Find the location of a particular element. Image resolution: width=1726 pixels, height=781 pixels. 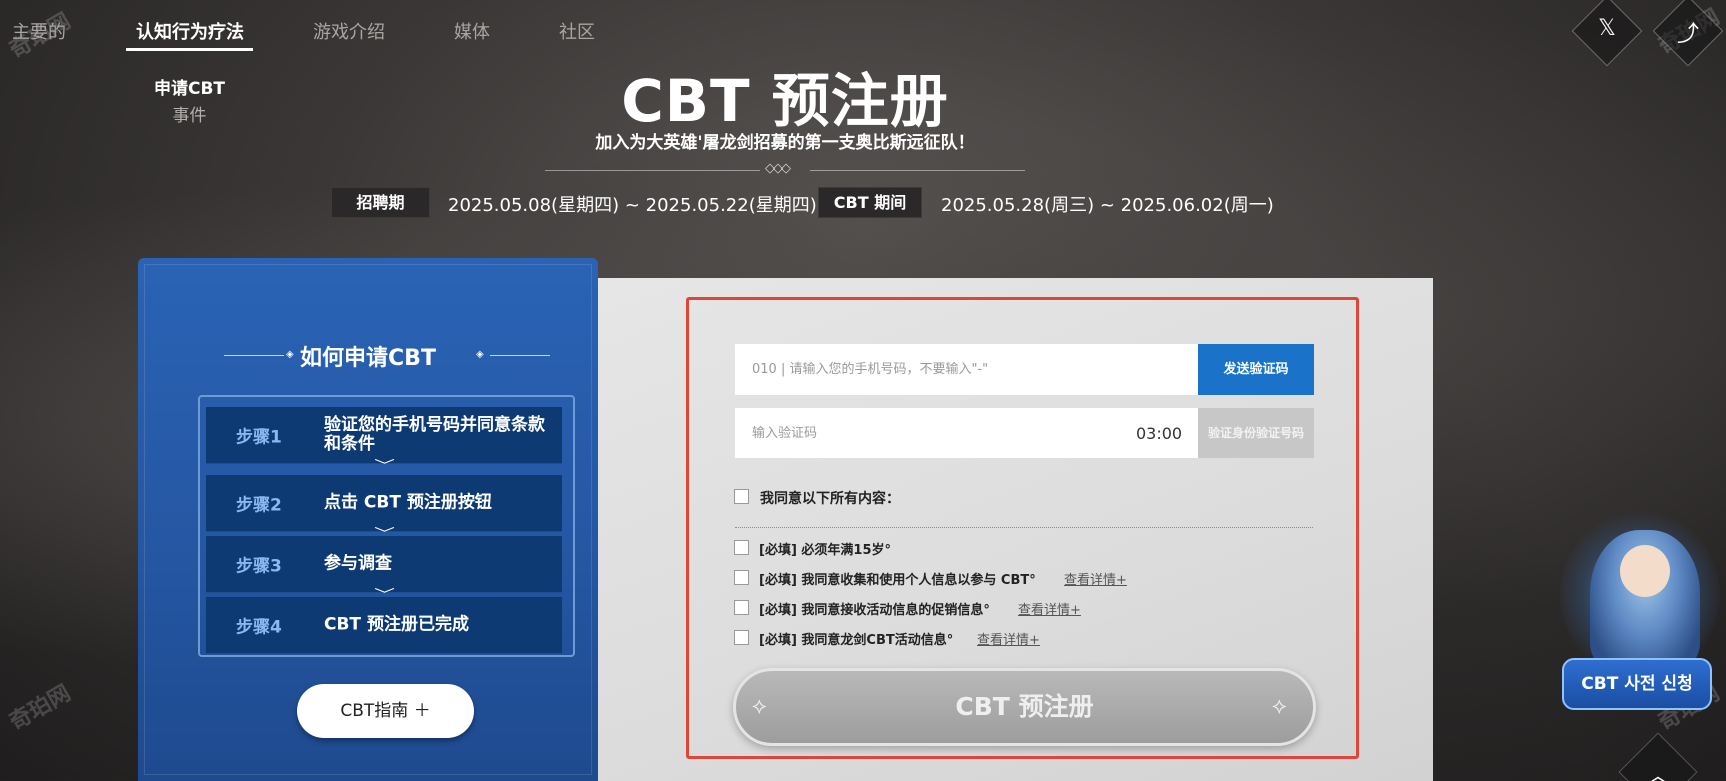

step-4: 步骤4 CBT 预注册已完成 is located at coordinates (384, 625).